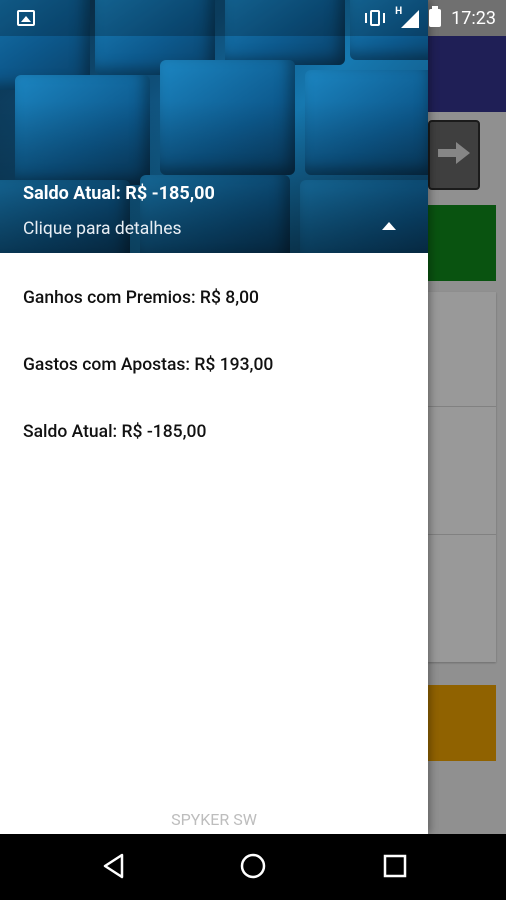  What do you see at coordinates (119, 193) in the screenshot?
I see `balance-title: Saldo Atual: R$ -185,00` at bounding box center [119, 193].